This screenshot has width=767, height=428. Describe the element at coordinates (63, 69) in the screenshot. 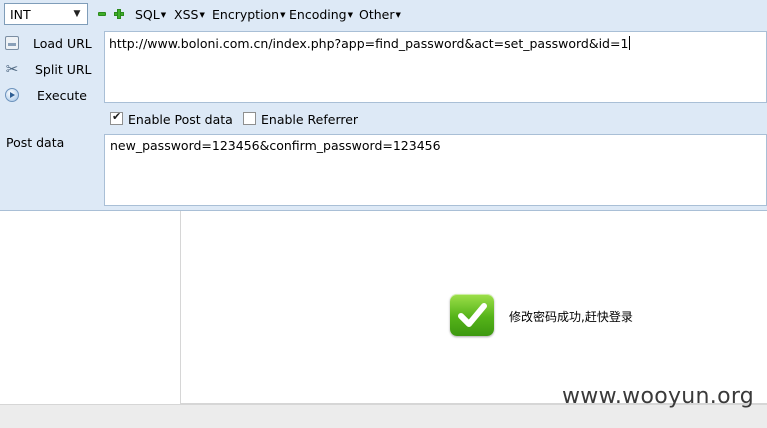

I see `split-url-label: Split URL` at that location.